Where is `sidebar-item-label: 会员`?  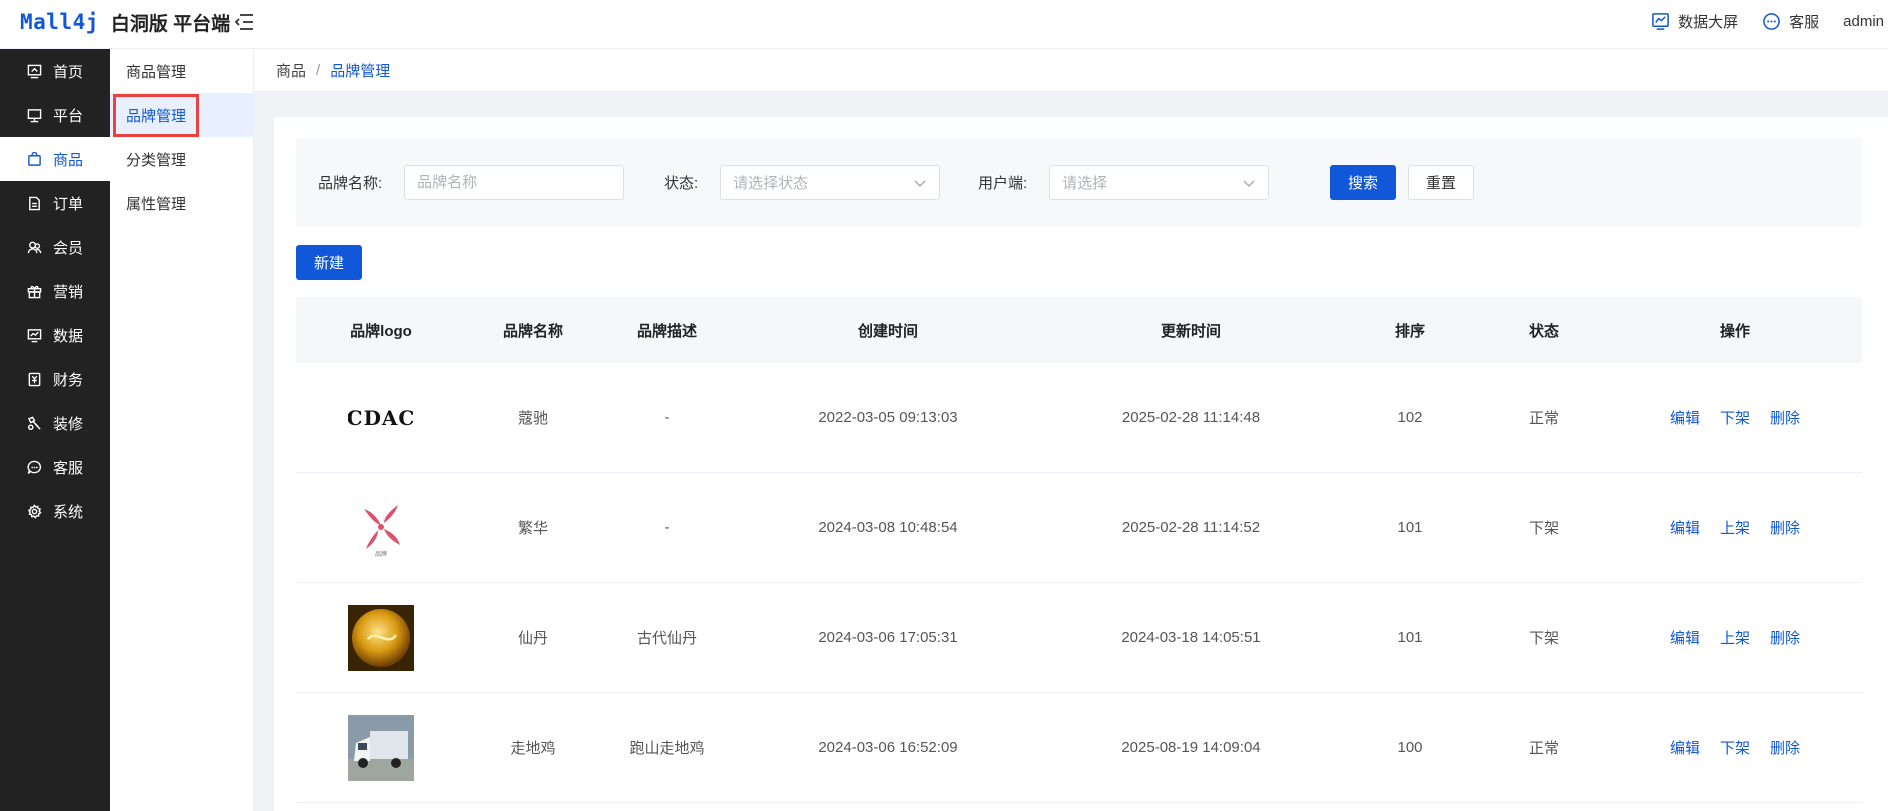 sidebar-item-label: 会员 is located at coordinates (68, 248).